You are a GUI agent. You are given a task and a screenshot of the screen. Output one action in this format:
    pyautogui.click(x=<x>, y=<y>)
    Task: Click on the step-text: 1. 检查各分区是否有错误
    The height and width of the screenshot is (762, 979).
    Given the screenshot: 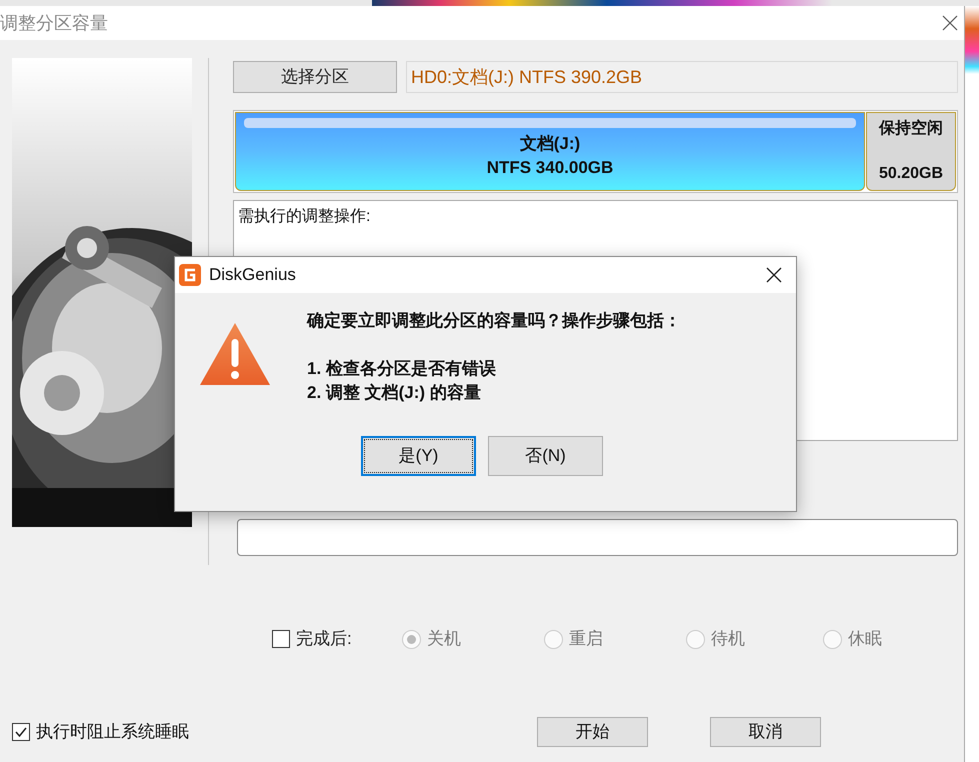 What is the action you would take?
    pyautogui.click(x=402, y=369)
    